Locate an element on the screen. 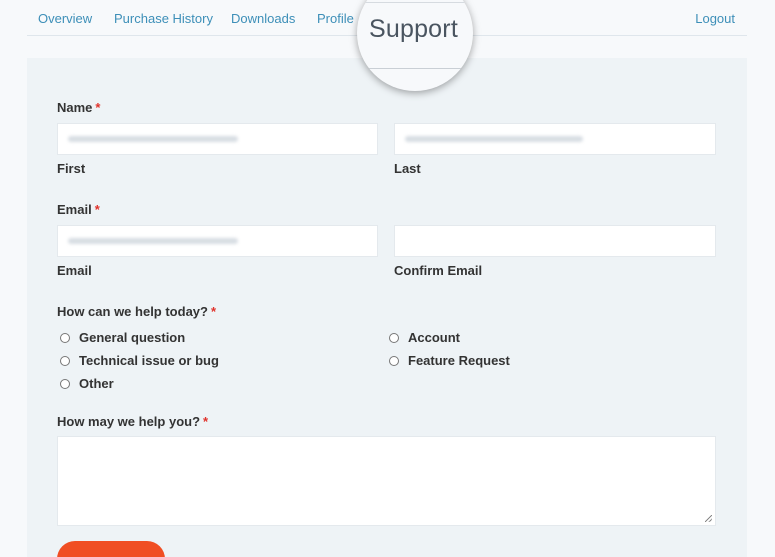 Image resolution: width=775 pixels, height=557 pixels. radio-general-question: General question is located at coordinates (122, 337).